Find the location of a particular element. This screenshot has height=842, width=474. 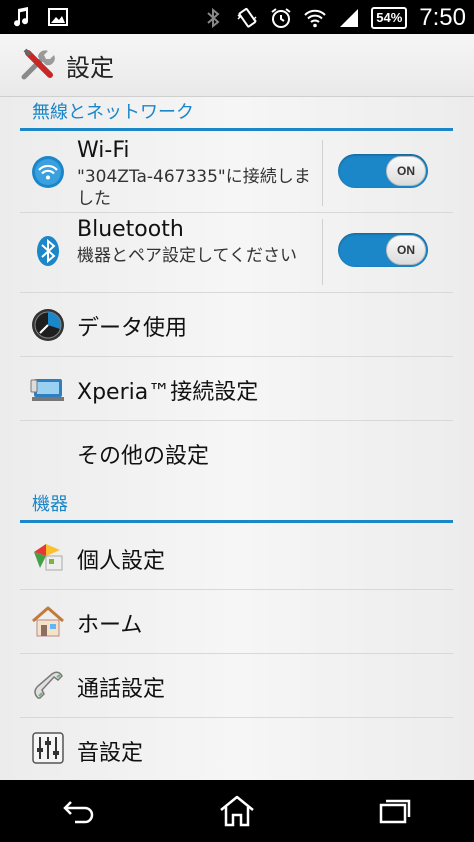

cell-signal-icon is located at coordinates (349, 18).